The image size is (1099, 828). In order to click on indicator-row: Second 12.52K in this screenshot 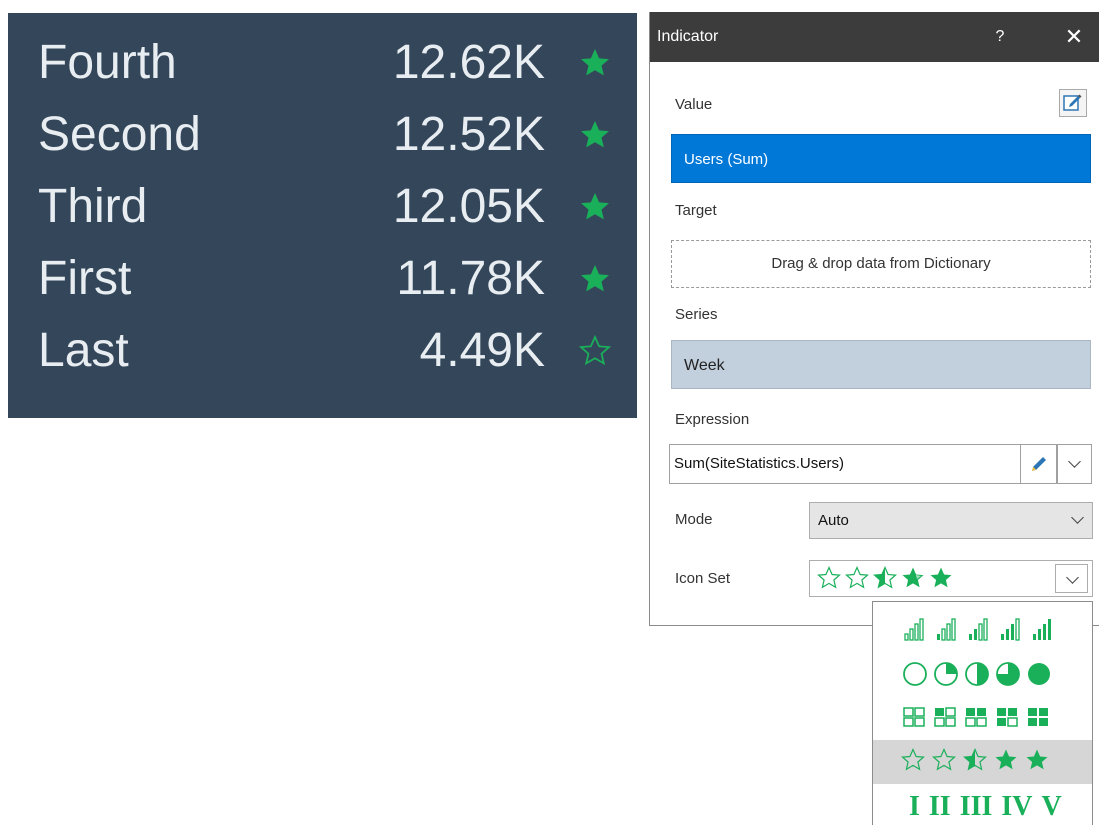, I will do `click(322, 135)`.